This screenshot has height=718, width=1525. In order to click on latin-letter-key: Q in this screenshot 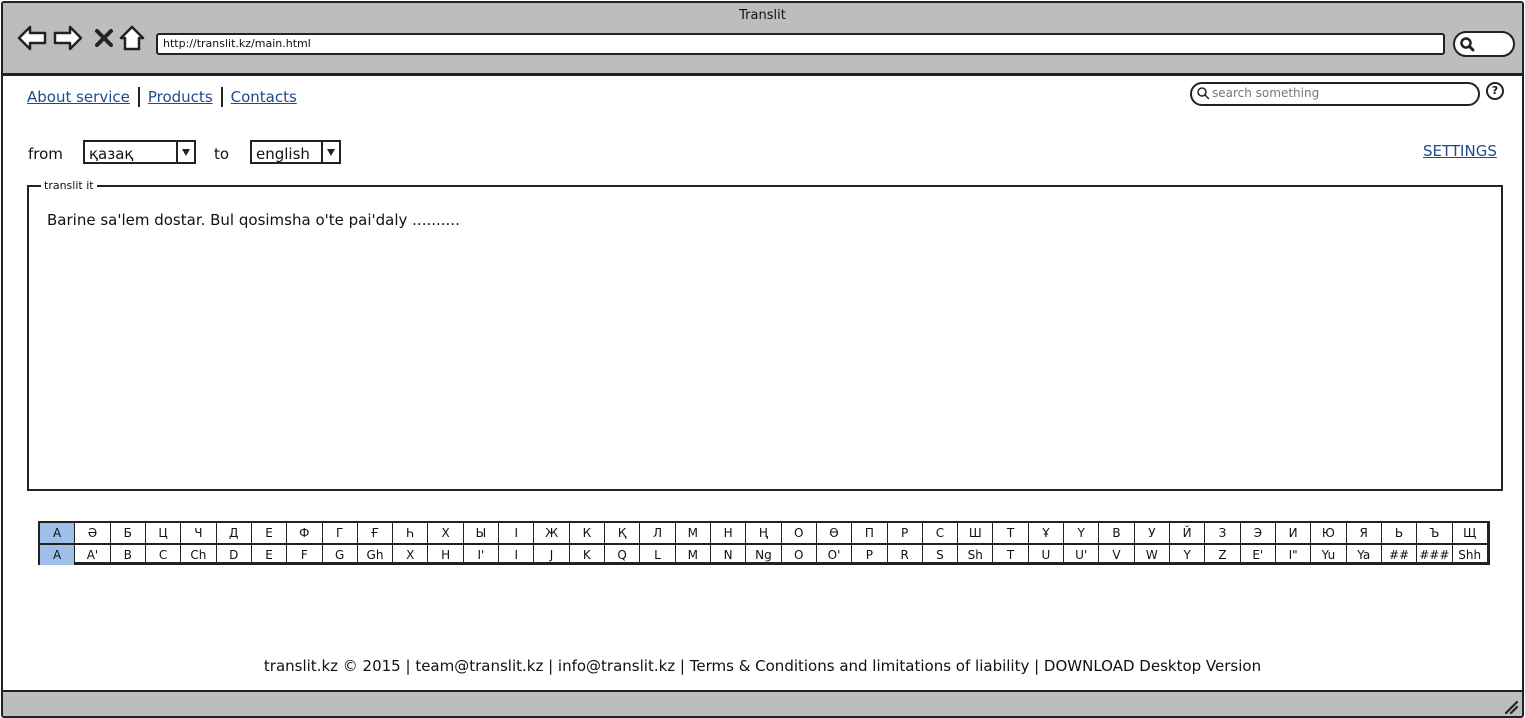, I will do `click(623, 555)`.